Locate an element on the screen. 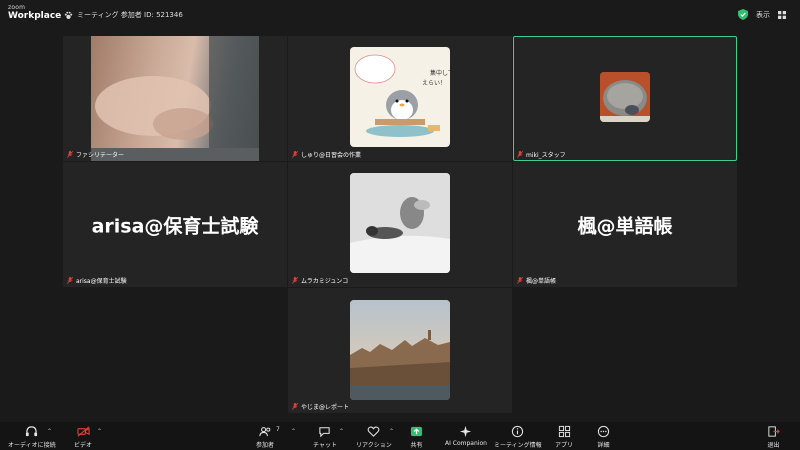  top-bar: zoom Workplace ミーティング 参加者 ID: 521346 表示 is located at coordinates (400, 15).